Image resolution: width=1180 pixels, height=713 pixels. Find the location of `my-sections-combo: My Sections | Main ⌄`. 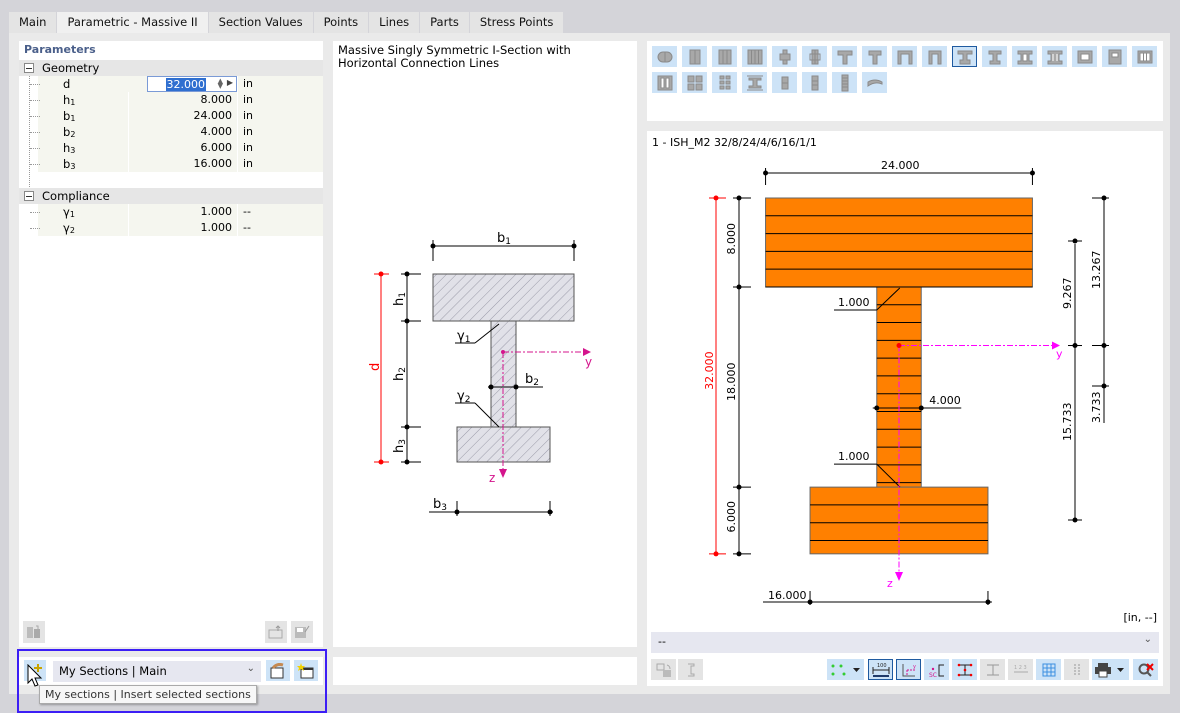

my-sections-combo: My Sections | Main ⌄ is located at coordinates (157, 671).